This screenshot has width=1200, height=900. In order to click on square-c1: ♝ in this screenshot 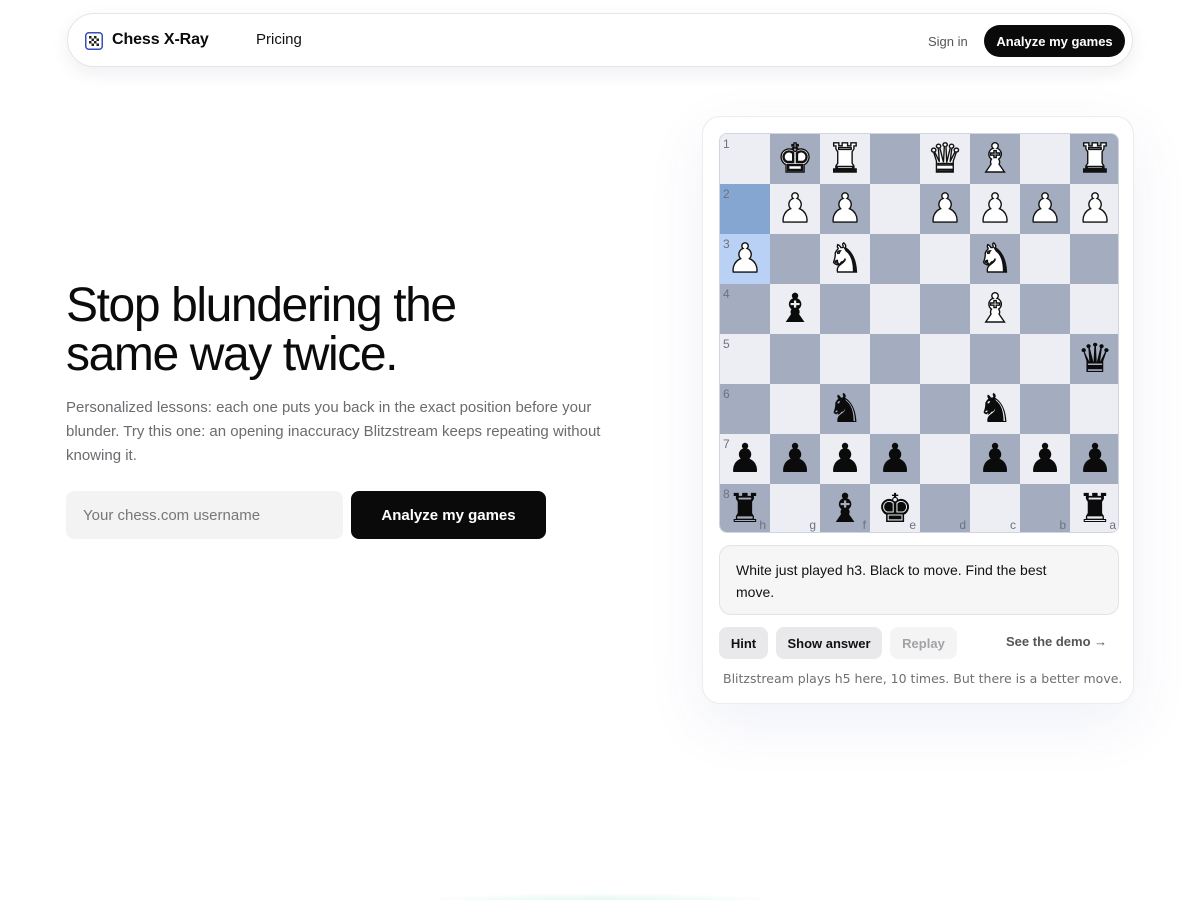, I will do `click(995, 159)`.